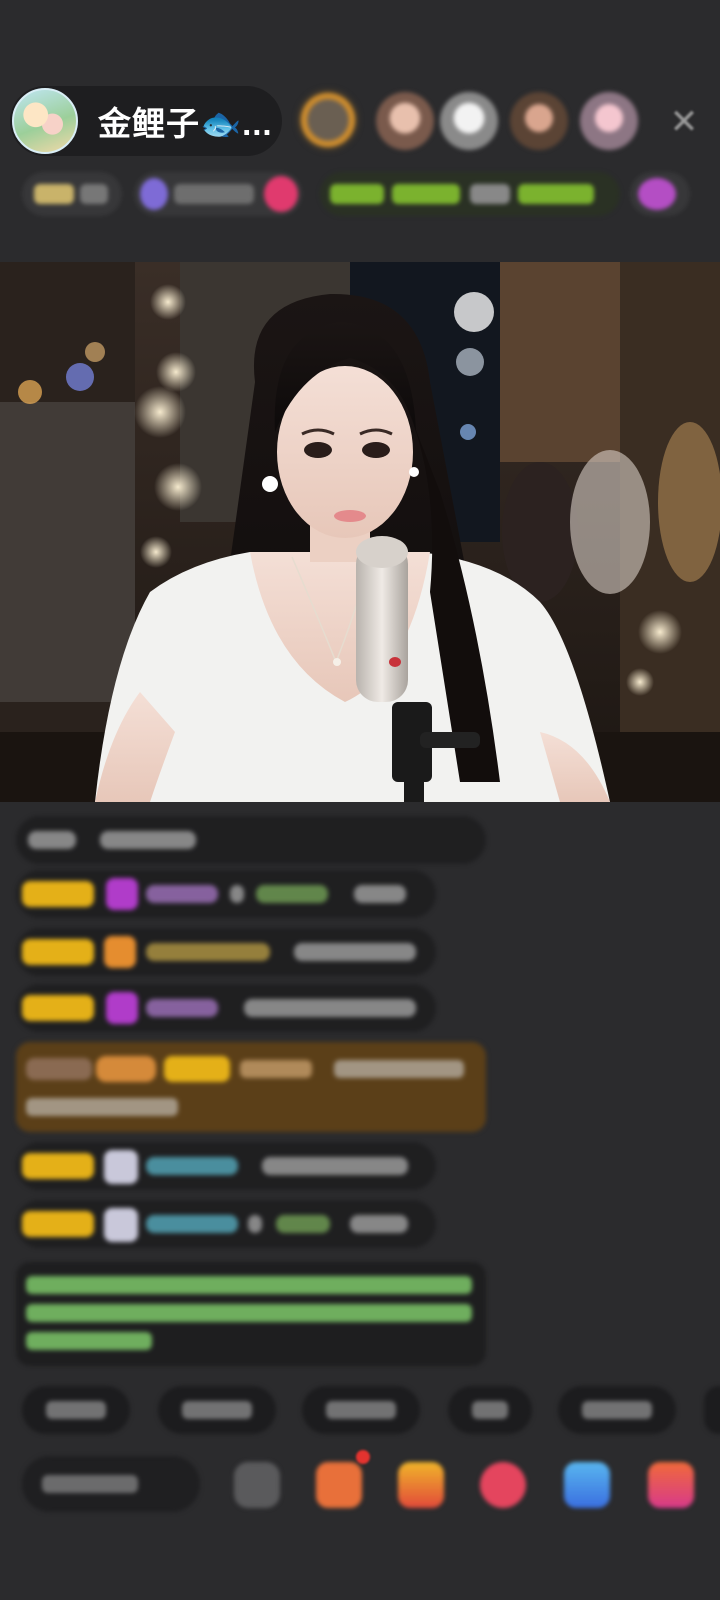  I want to click on tag-chip, so click(470, 194).